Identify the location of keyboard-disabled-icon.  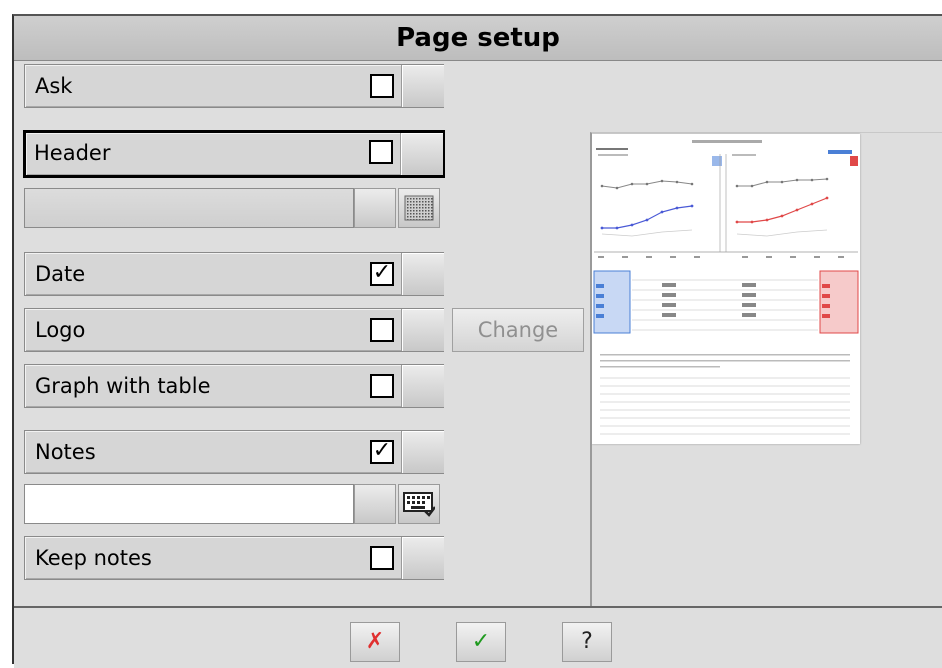
(419, 208).